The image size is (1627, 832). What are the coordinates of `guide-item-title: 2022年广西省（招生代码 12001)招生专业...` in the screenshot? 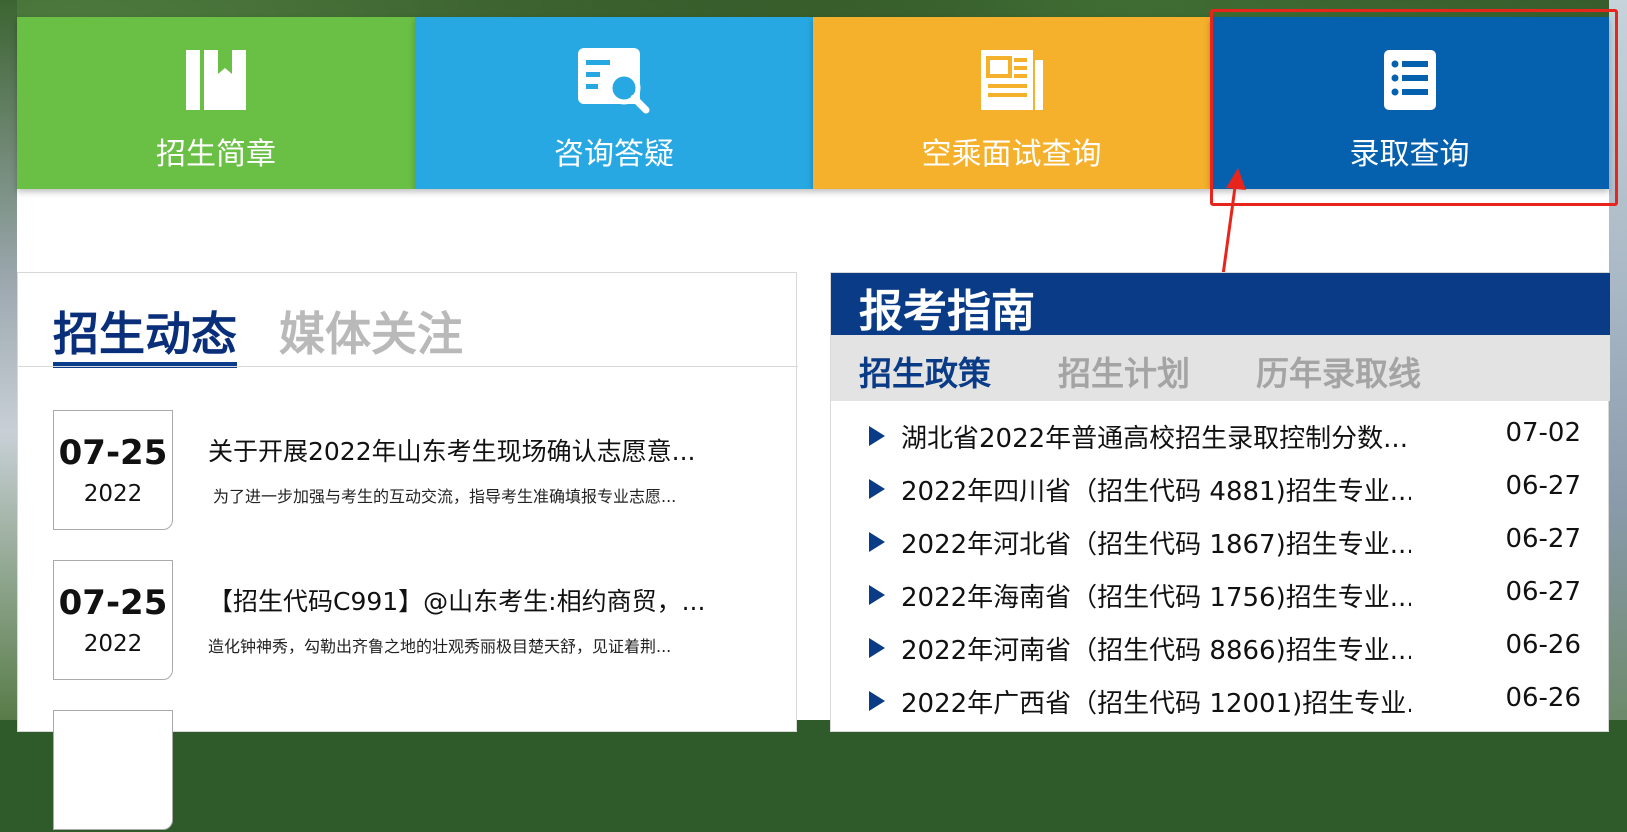 It's located at (1156, 701).